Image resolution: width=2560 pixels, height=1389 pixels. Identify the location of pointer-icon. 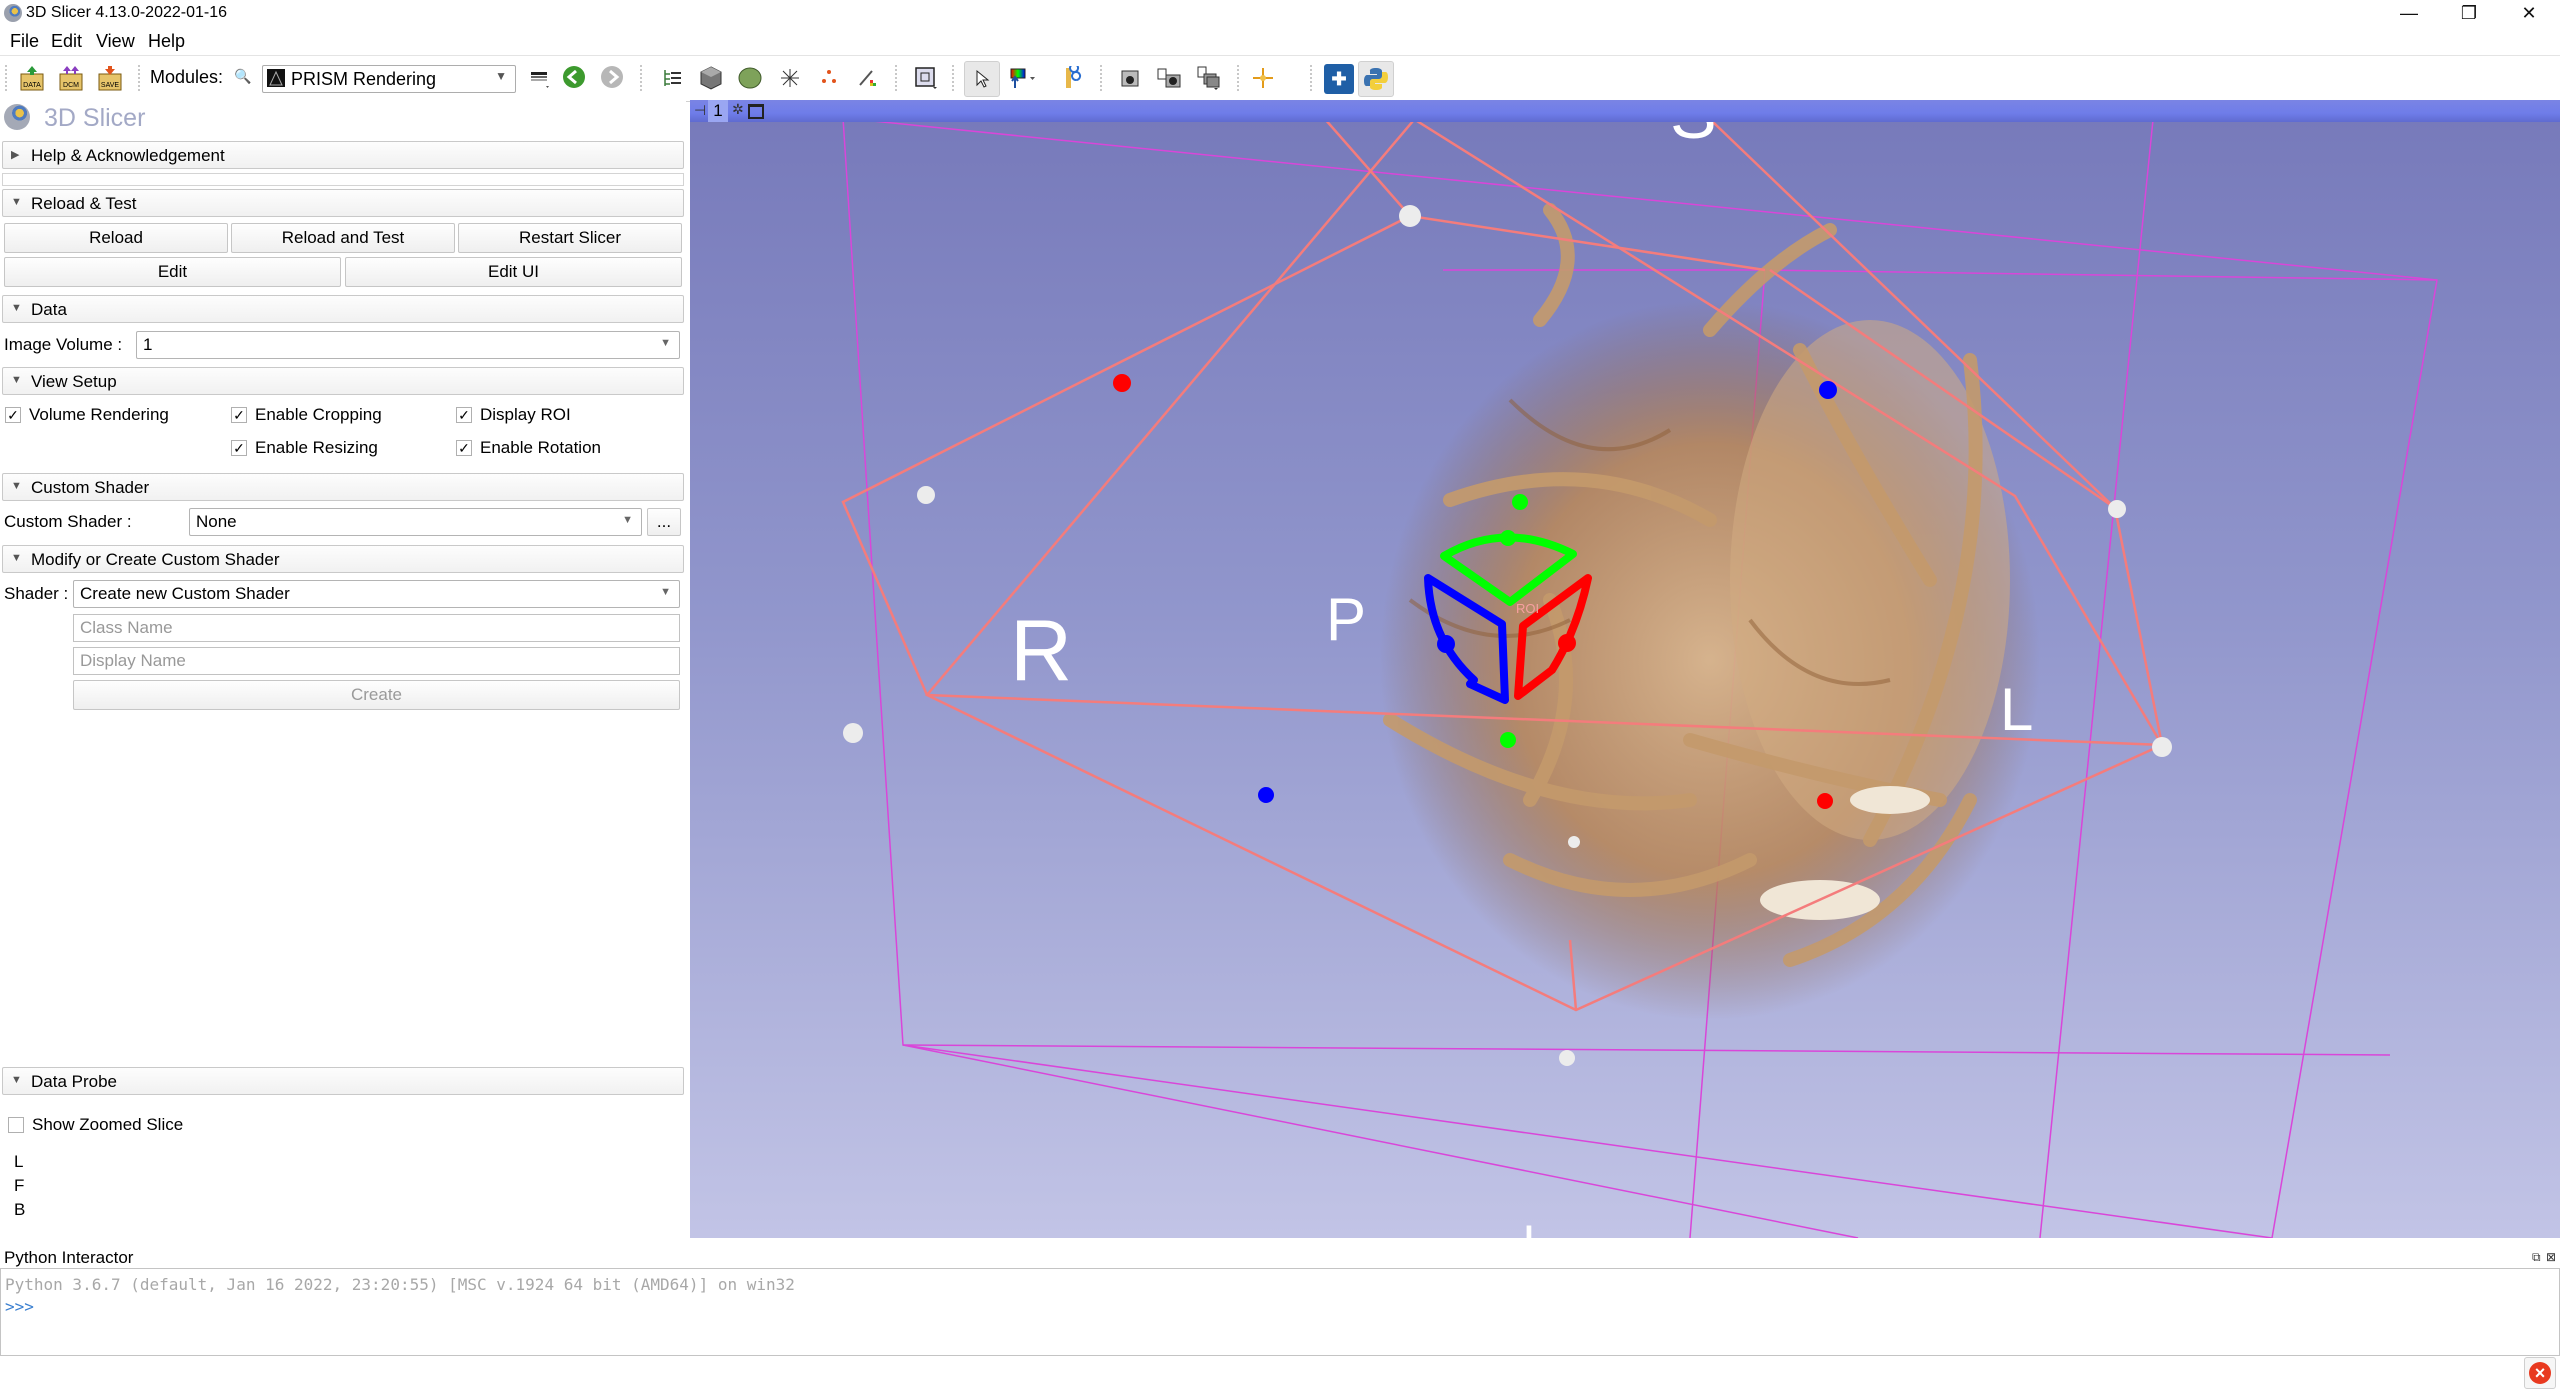
(983, 78).